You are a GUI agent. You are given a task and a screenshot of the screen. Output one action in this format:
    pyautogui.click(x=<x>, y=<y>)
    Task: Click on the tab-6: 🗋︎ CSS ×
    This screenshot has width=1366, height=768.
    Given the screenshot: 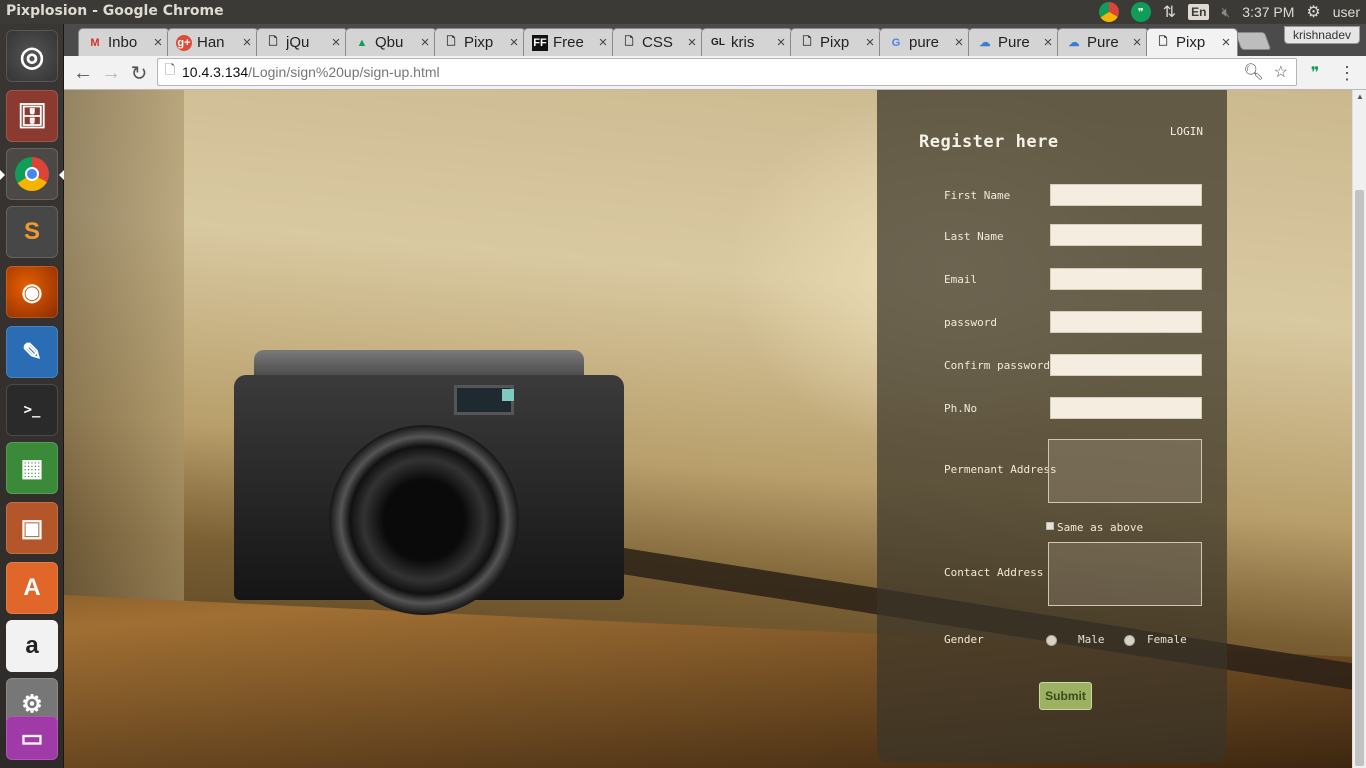 What is the action you would take?
    pyautogui.click(x=658, y=42)
    